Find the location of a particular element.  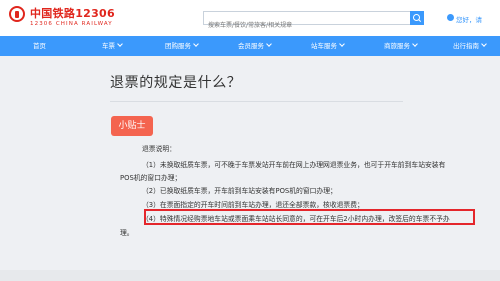

railway-logo-icon is located at coordinates (17, 14).